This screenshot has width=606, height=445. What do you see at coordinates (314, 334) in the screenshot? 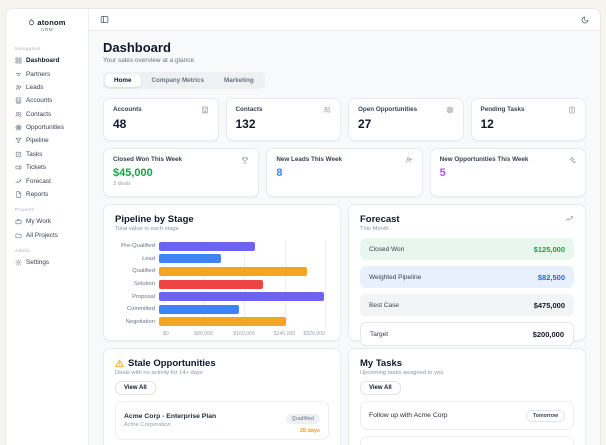
I see `x-tick-label: $320,000` at bounding box center [314, 334].